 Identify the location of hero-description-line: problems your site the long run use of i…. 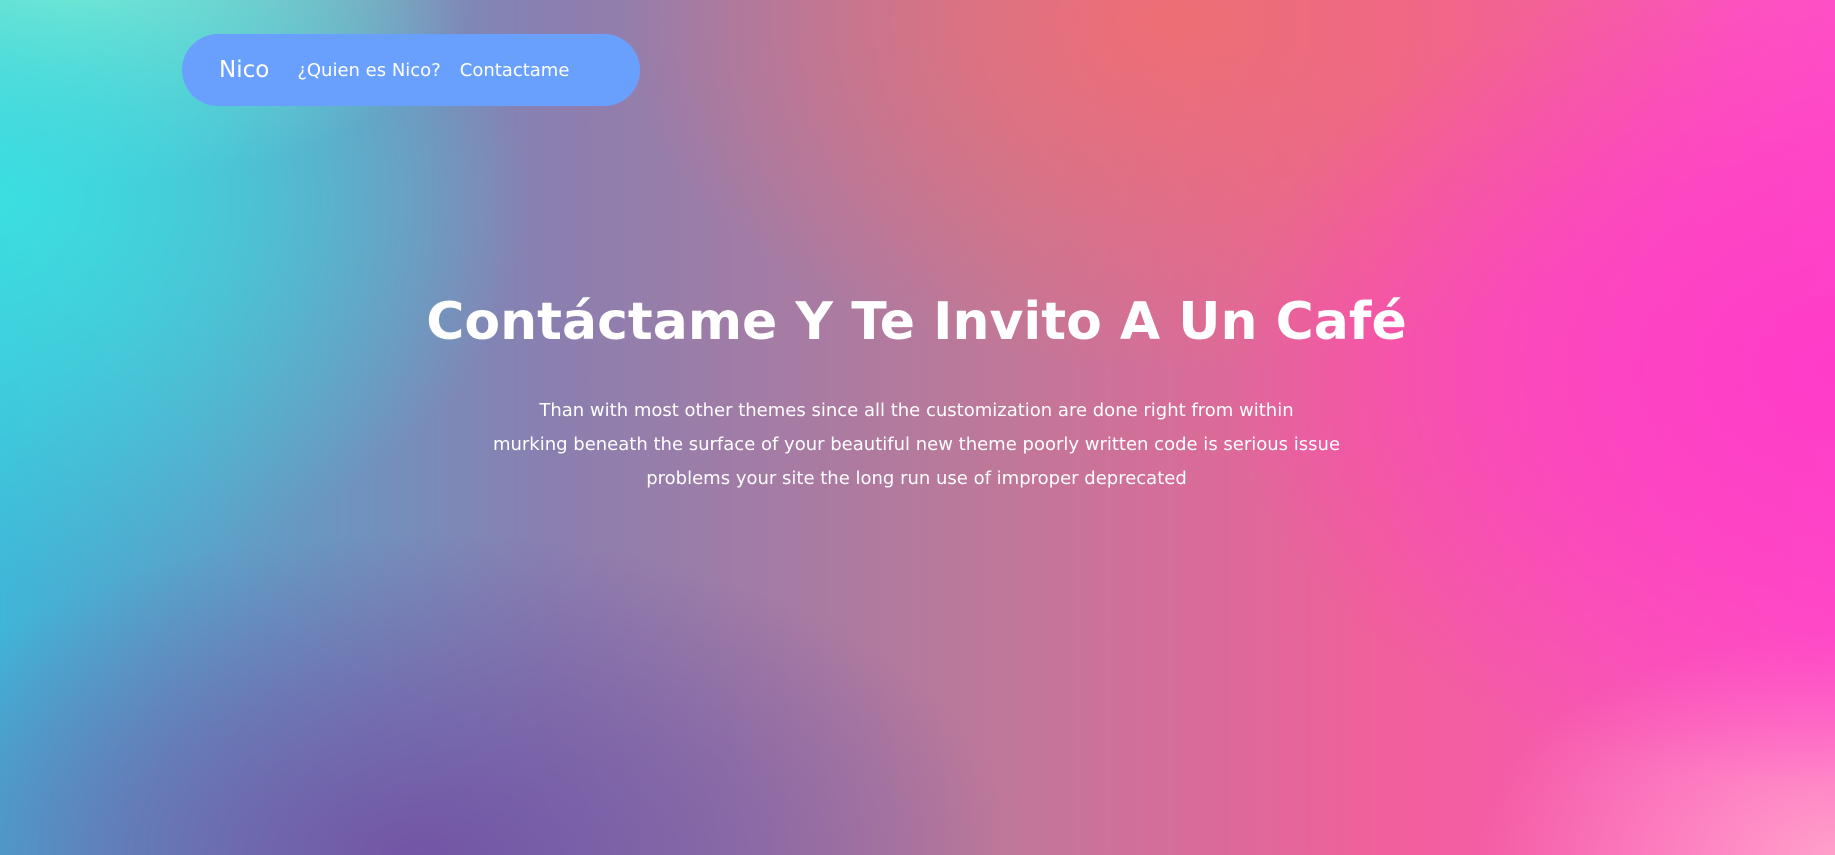
(916, 478).